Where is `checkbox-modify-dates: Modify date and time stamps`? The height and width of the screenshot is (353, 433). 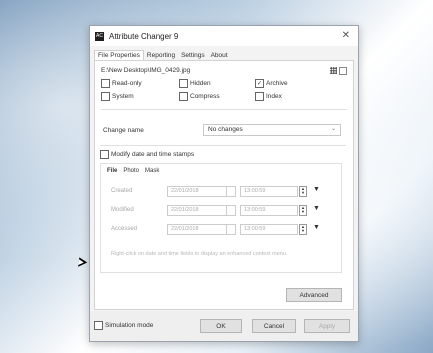 checkbox-modify-dates: Modify date and time stamps is located at coordinates (147, 154).